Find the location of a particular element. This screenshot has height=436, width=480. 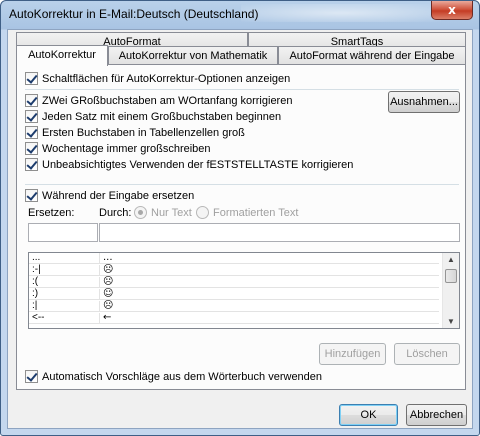

list-item-from: :) is located at coordinates (35, 293).